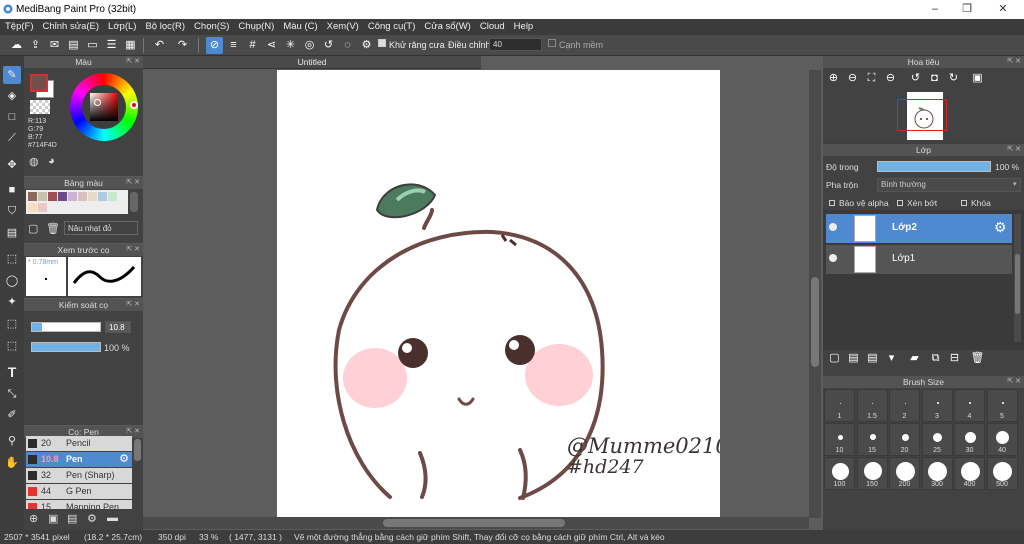  I want to click on hand-tool-icon: ✋, so click(12, 463).